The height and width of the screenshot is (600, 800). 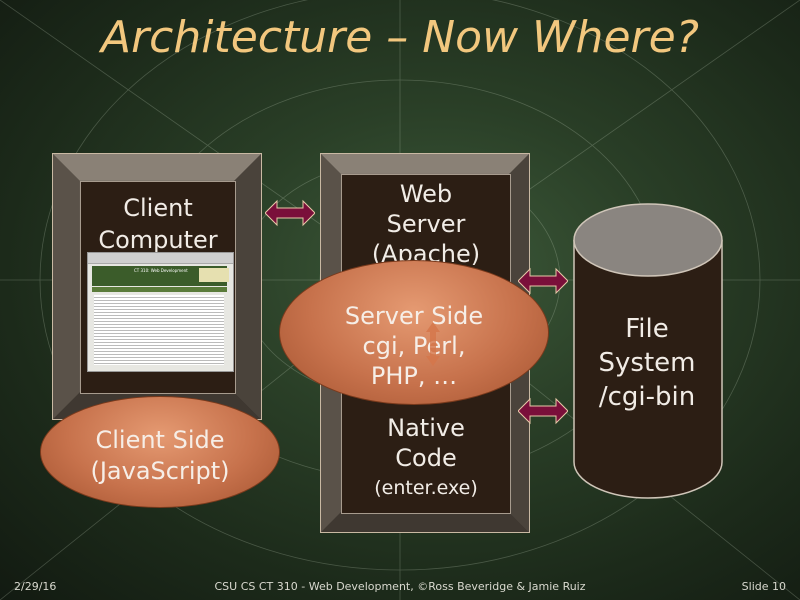 I want to click on client-side-oval: Client Side (JavaScript), so click(x=160, y=452).